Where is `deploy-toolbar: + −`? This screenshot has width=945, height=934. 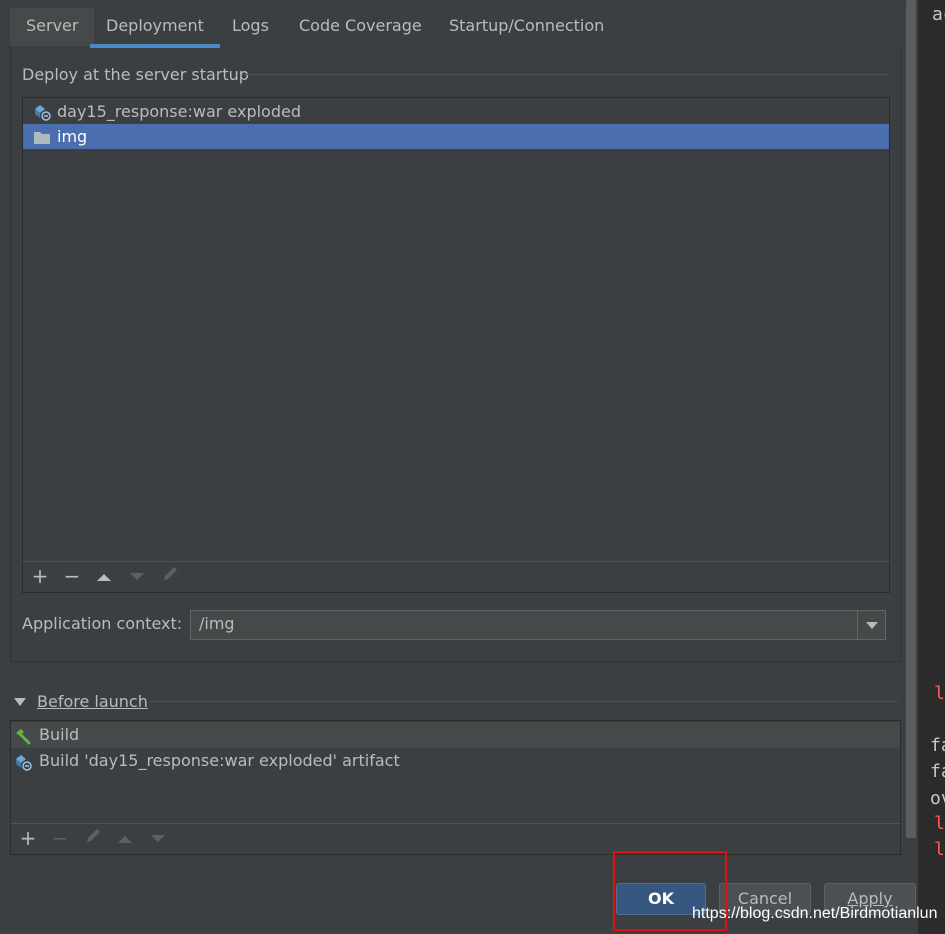
deploy-toolbar: + − is located at coordinates (456, 577).